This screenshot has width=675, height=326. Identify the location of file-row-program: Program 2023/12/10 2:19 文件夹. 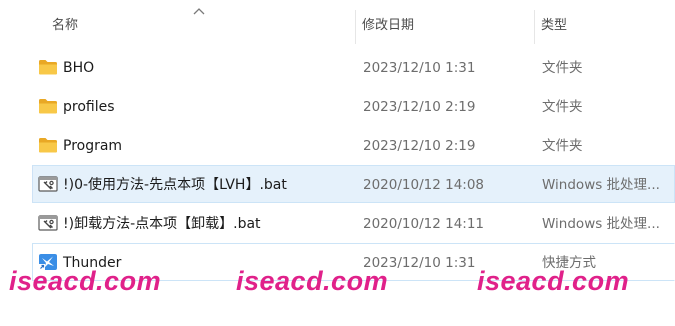
(353, 145).